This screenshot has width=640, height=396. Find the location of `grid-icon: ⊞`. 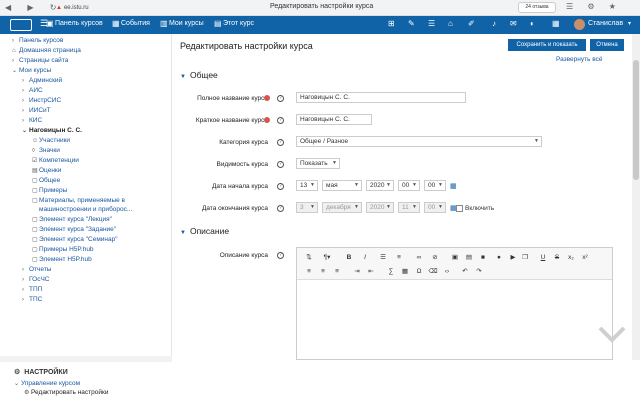

grid-icon: ⊞ is located at coordinates (391, 23).